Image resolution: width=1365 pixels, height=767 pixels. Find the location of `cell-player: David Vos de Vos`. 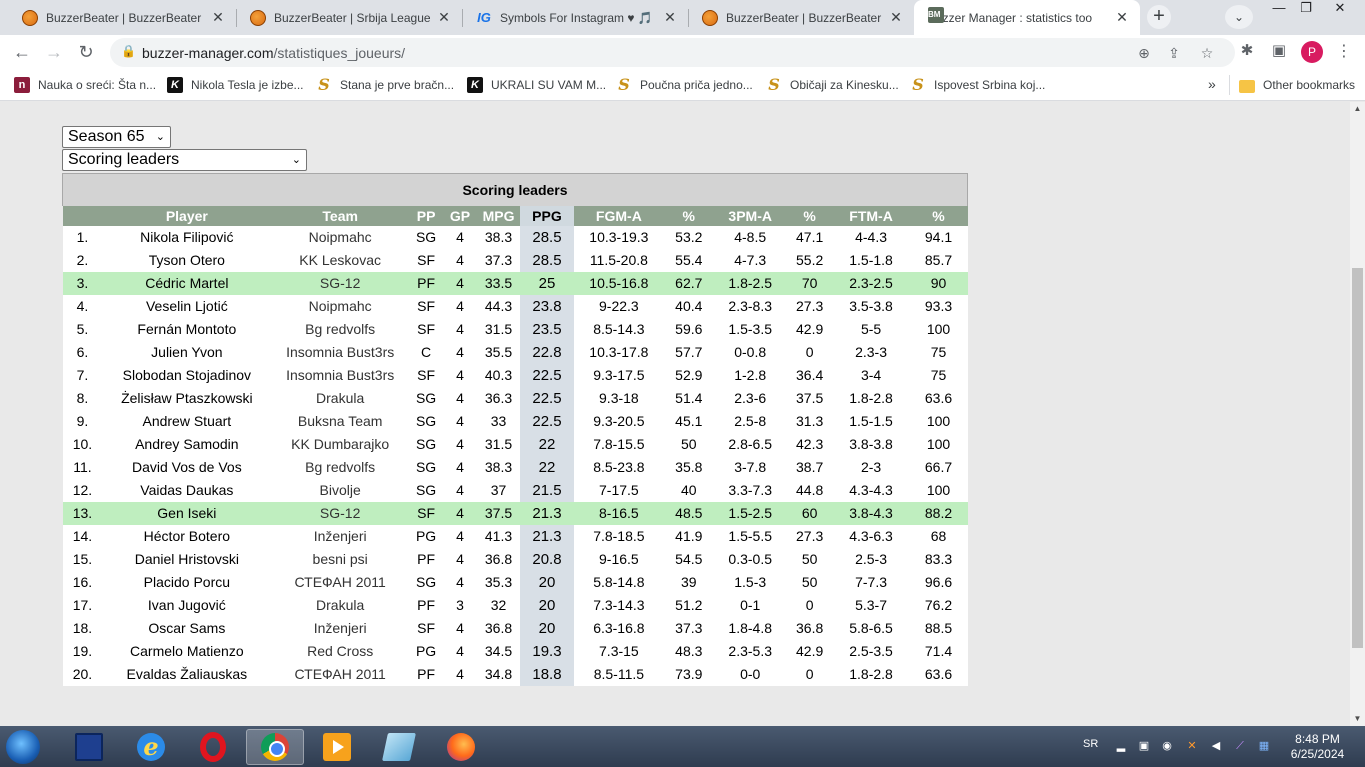

cell-player: David Vos de Vos is located at coordinates (187, 467).